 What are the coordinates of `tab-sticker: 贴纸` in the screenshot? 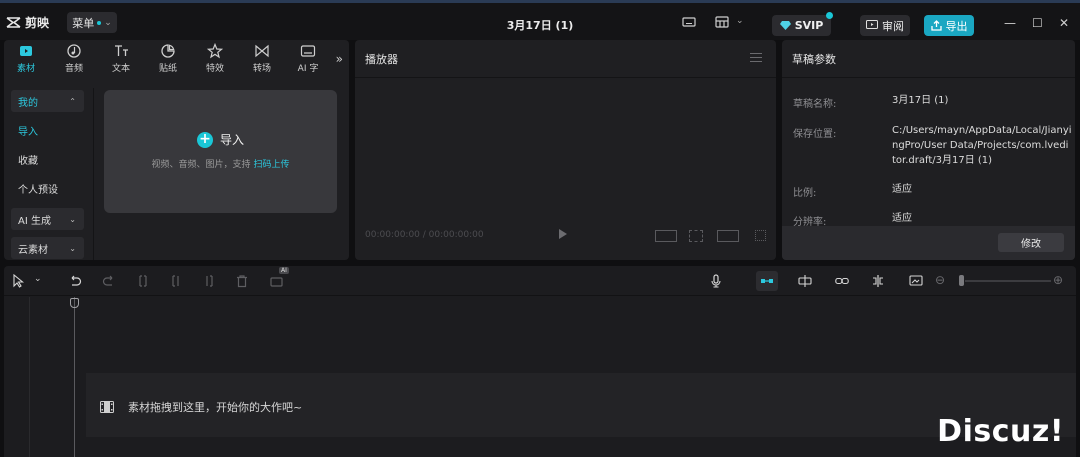 It's located at (168, 58).